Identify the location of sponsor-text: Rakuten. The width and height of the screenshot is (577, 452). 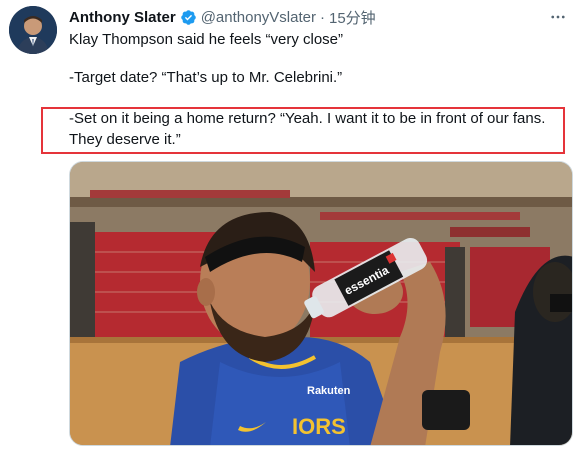
(329, 391).